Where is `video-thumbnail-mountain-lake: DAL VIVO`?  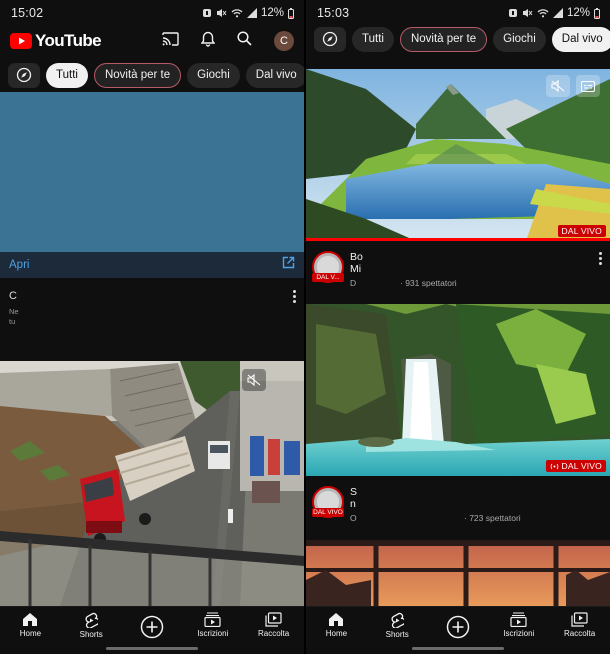 video-thumbnail-mountain-lake: DAL VIVO is located at coordinates (458, 155).